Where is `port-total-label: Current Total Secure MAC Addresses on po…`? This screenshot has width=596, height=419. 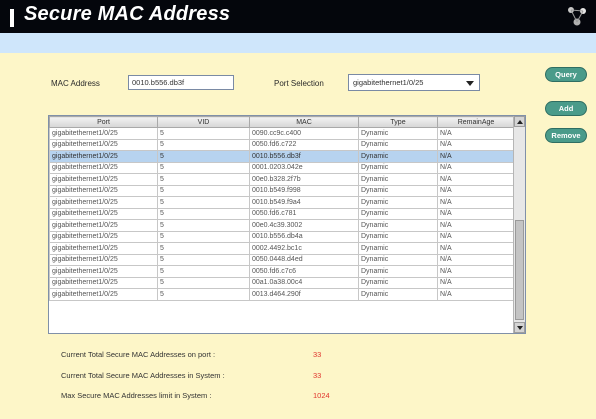 port-total-label: Current Total Secure MAC Addresses on po… is located at coordinates (138, 354).